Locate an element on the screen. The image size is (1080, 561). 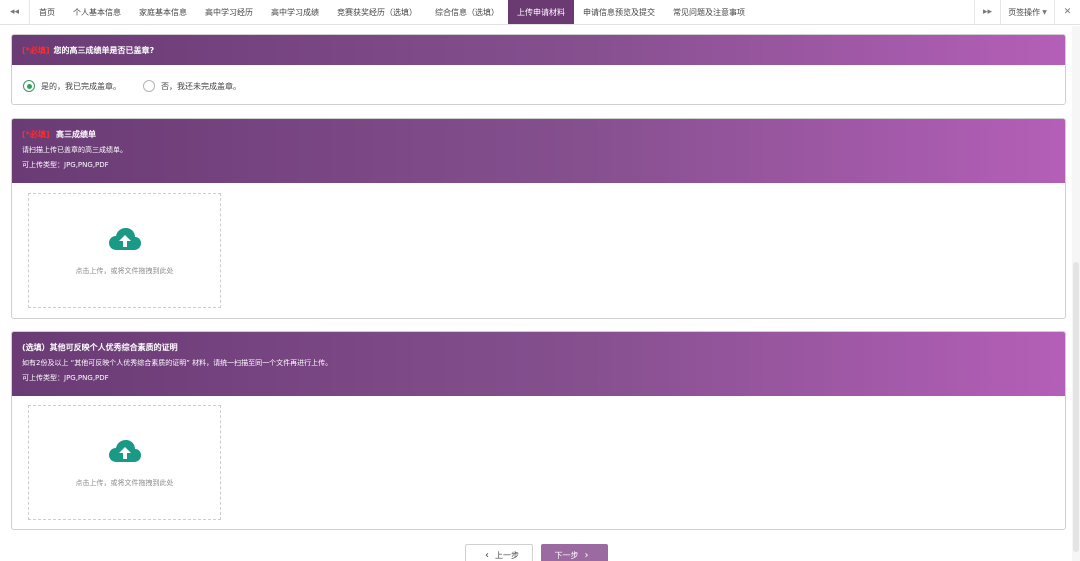
tab-operations-label: 页签操作 is located at coordinates (1024, 12).